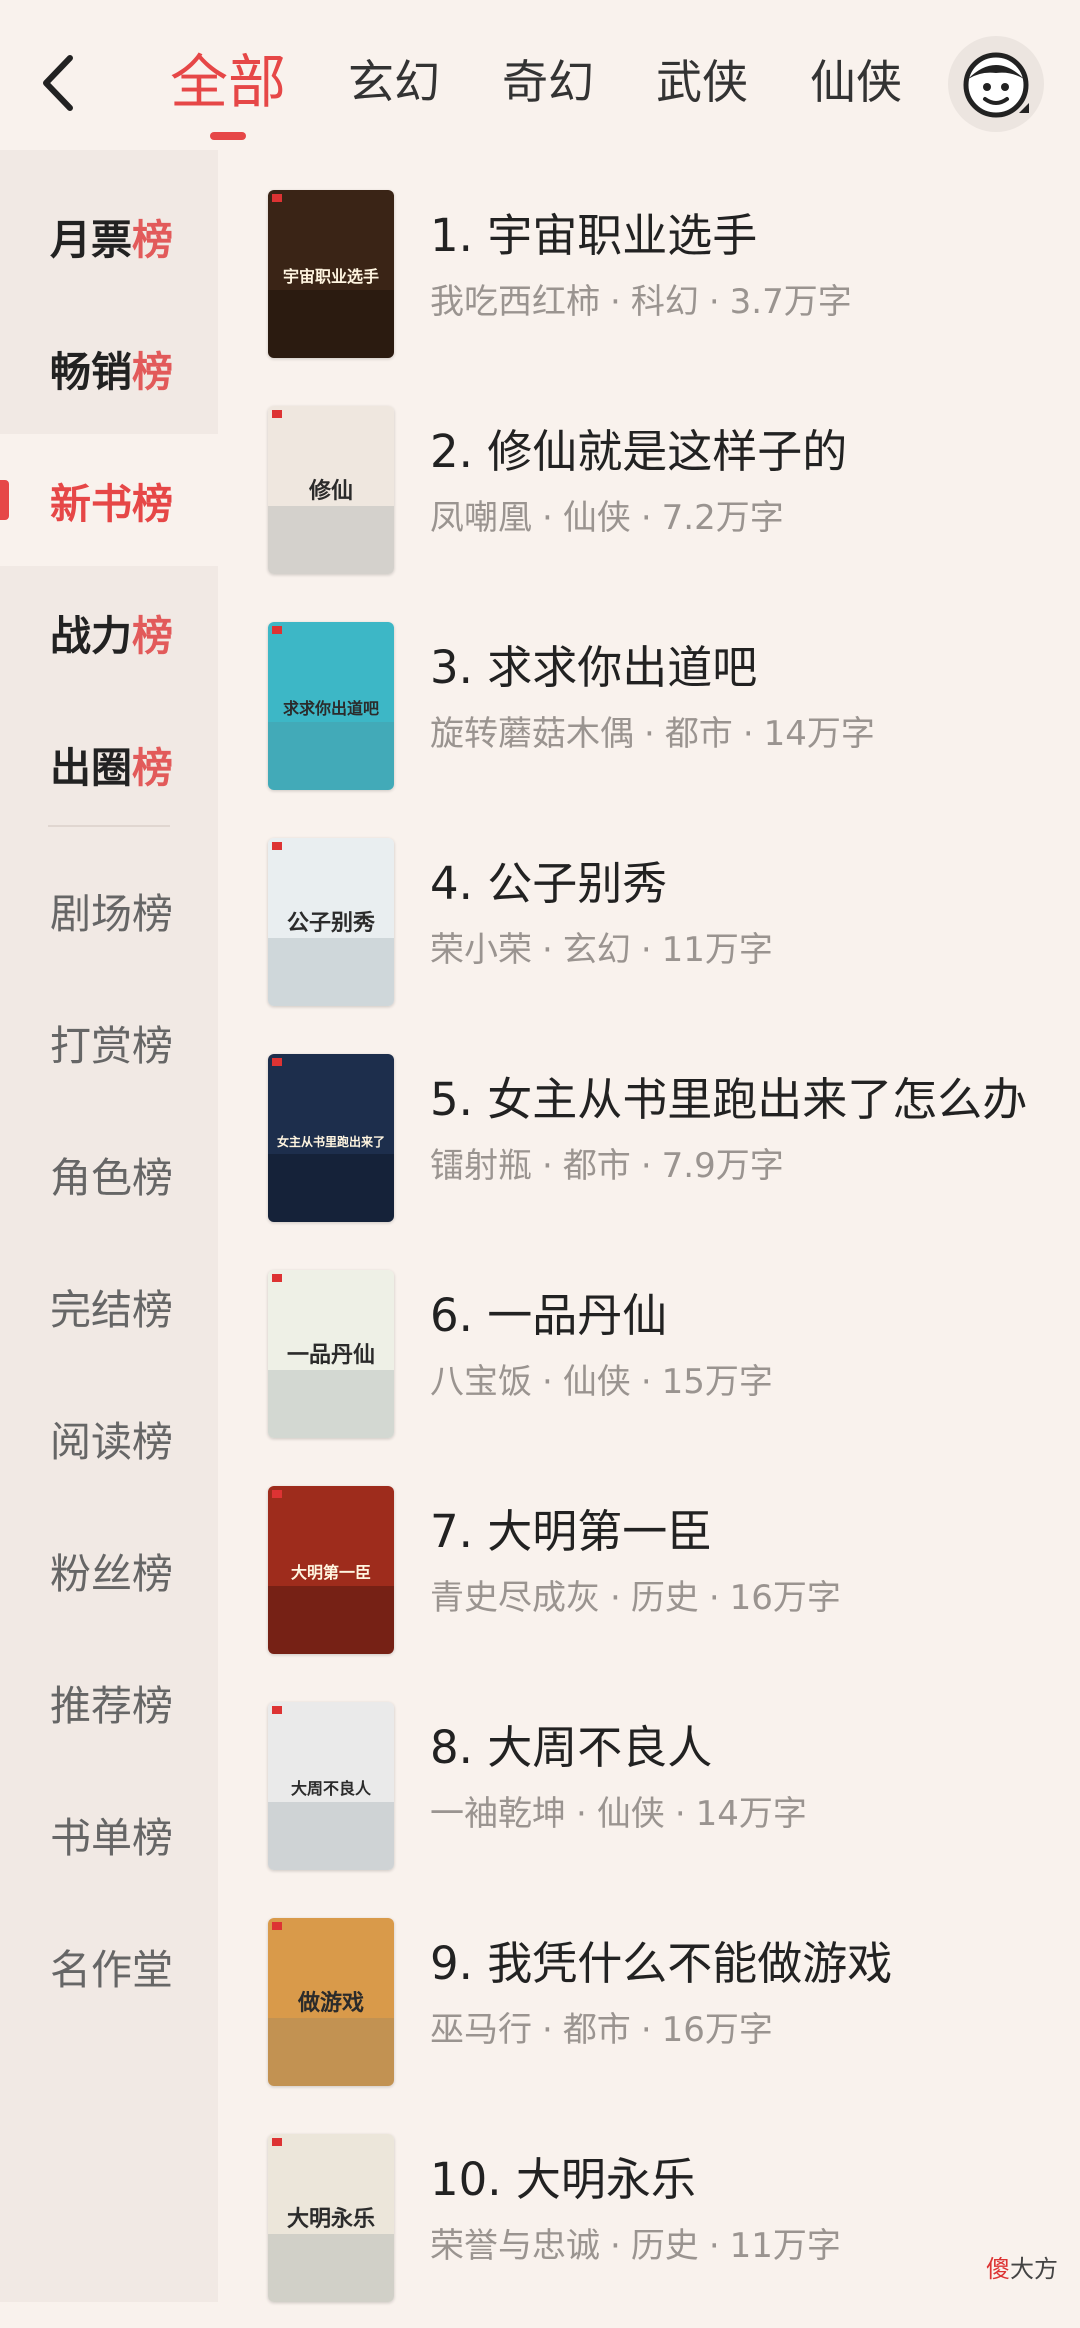 This screenshot has width=1080, height=2328. What do you see at coordinates (649, 2220) in the screenshot?
I see `book-item: 大明永乐 10. 大明永乐 荣誉与忠诚 · 历史 · 11万字` at bounding box center [649, 2220].